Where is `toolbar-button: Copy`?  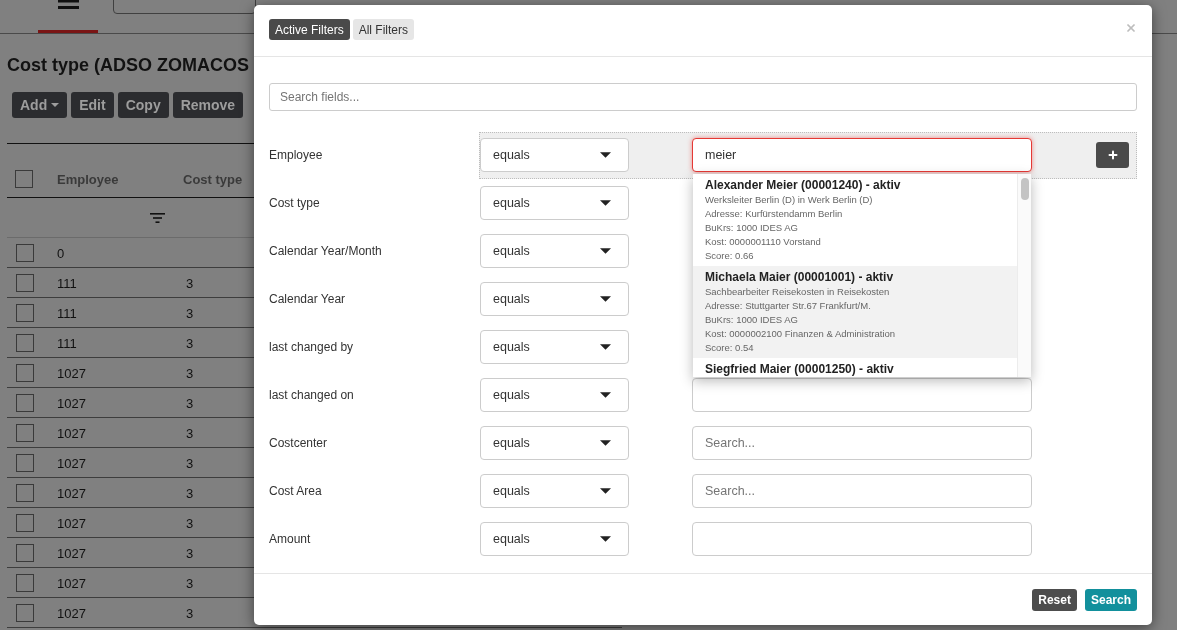 toolbar-button: Copy is located at coordinates (143, 105).